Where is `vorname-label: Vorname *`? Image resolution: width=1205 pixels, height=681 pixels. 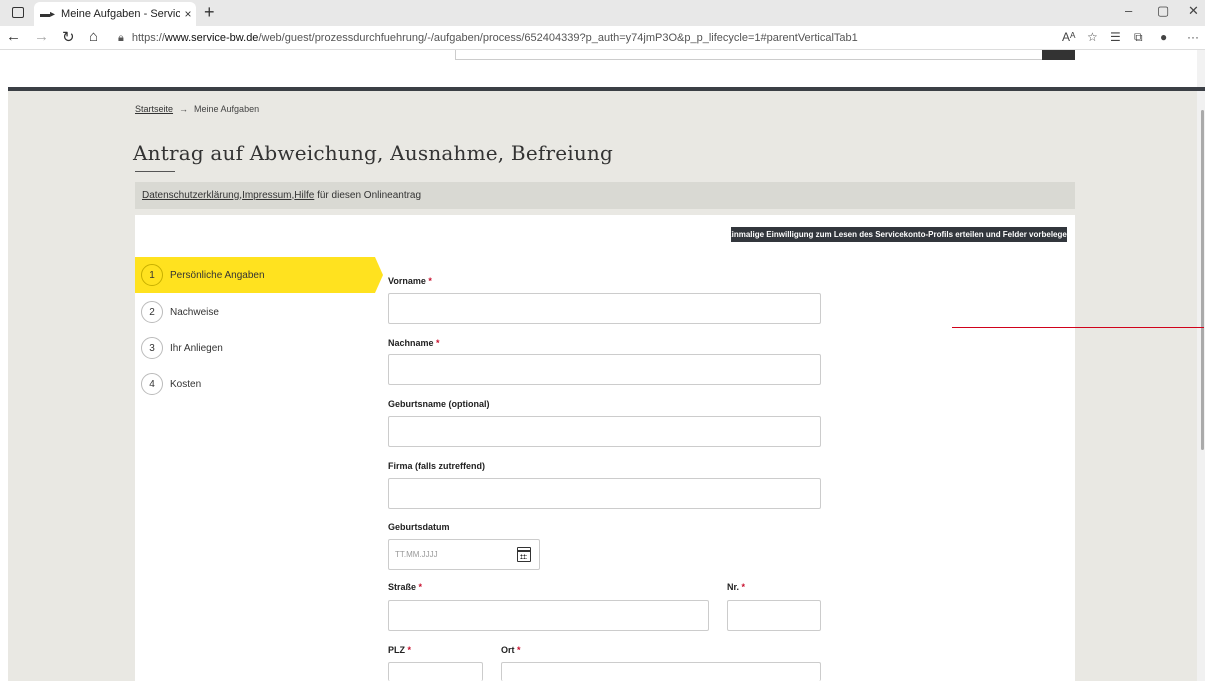
vorname-label: Vorname * is located at coordinates (410, 281).